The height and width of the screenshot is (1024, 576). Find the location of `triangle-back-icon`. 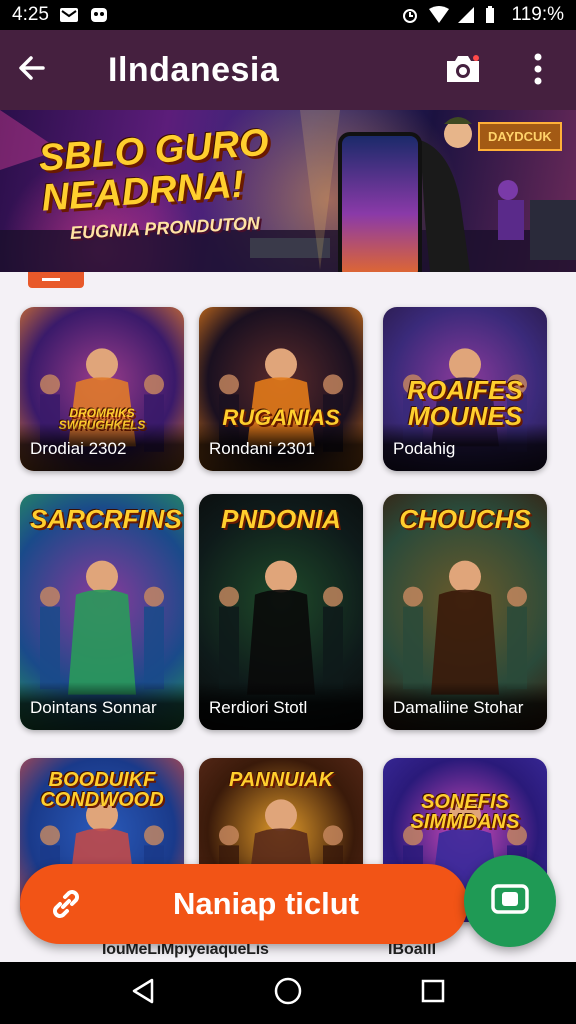

triangle-back-icon is located at coordinates (143, 993).